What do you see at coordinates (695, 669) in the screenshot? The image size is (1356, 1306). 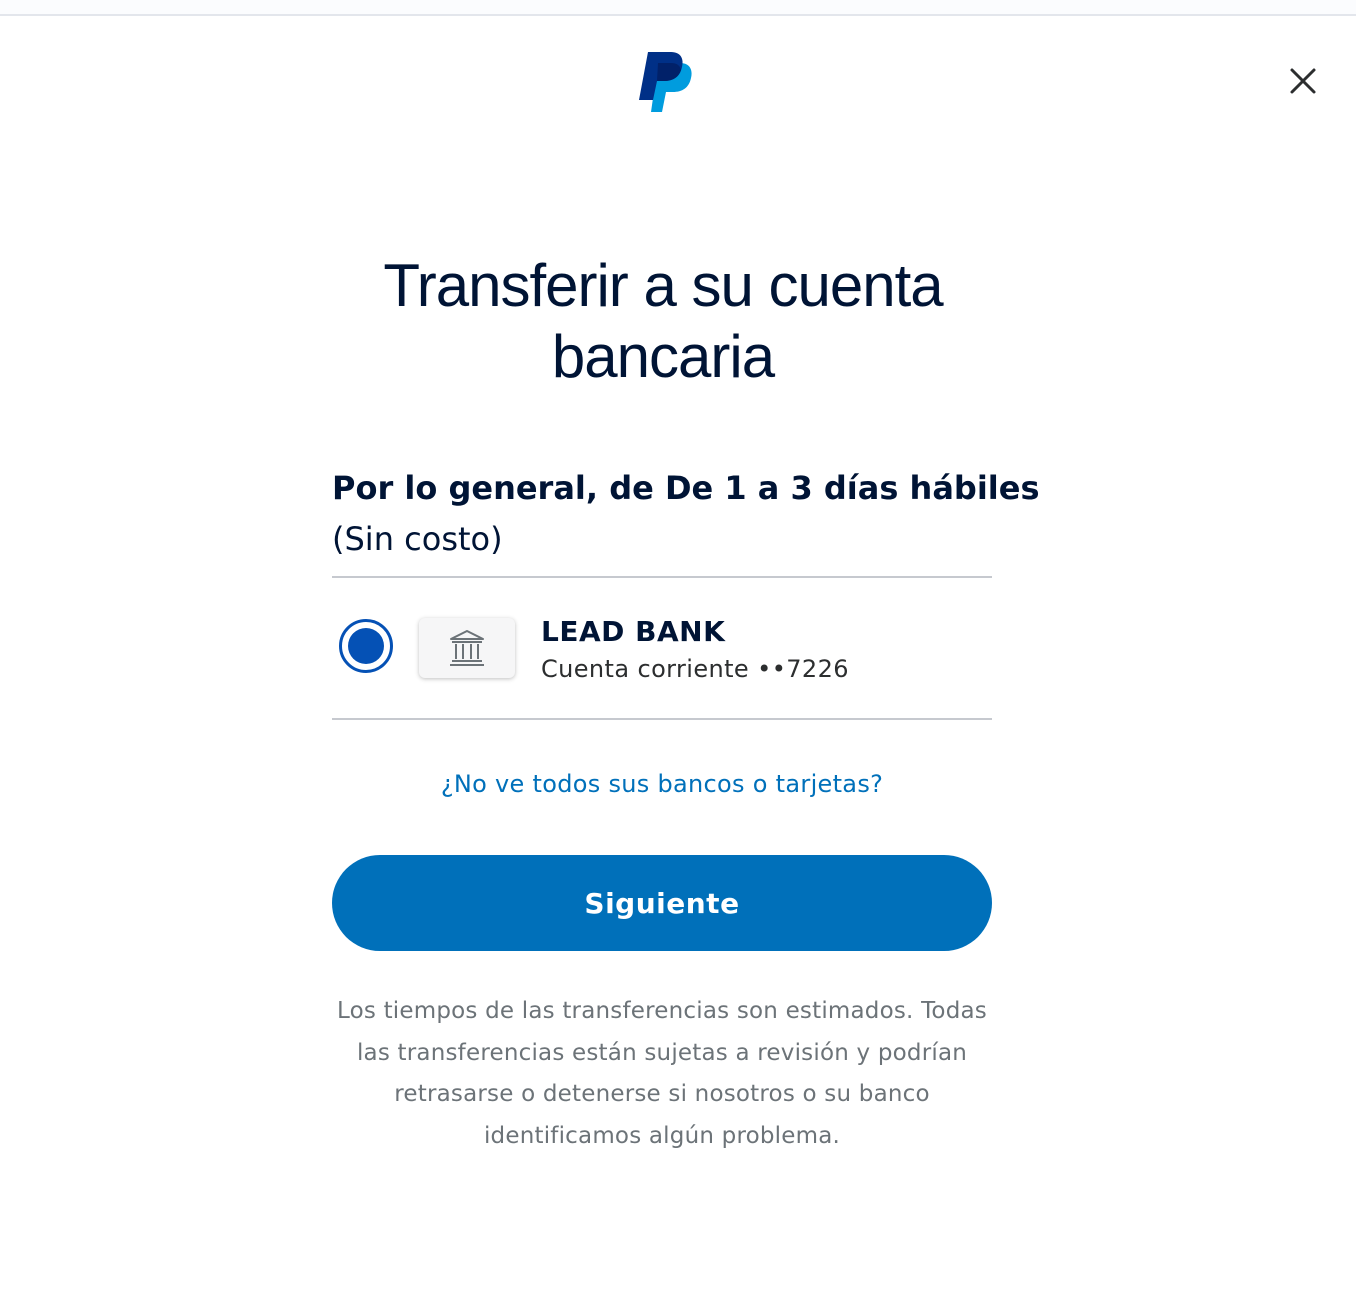 I see `bank-account-detail: Cuenta corriente ••7226` at bounding box center [695, 669].